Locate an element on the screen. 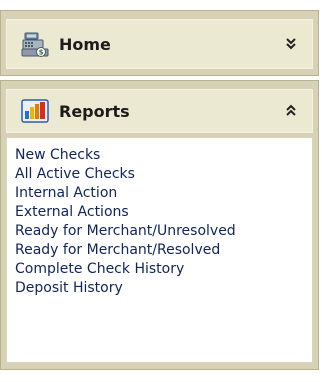  report-link-internal-action: Internal Action is located at coordinates (163, 193).